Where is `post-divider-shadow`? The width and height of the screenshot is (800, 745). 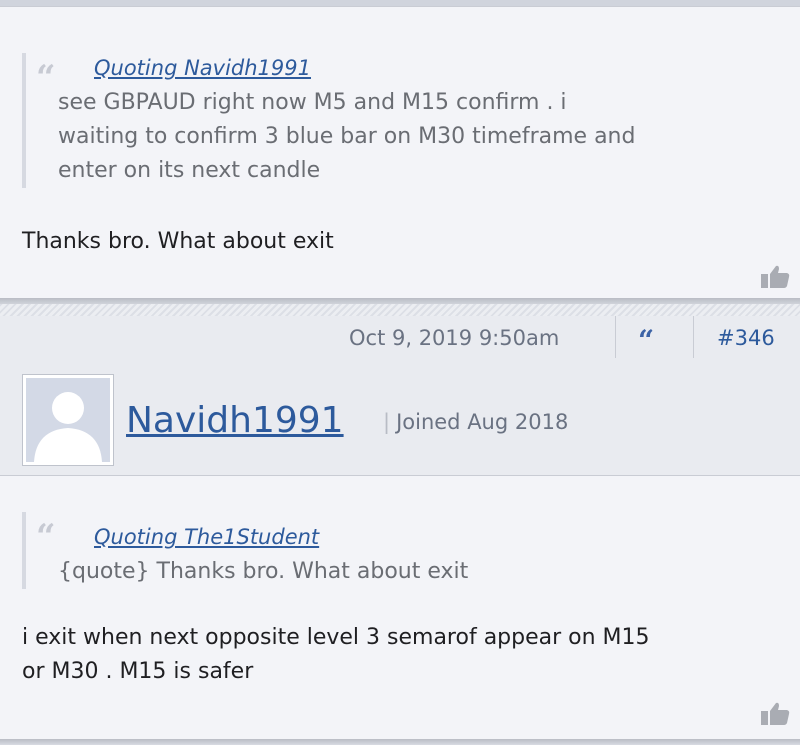
post-divider-shadow is located at coordinates (400, 742).